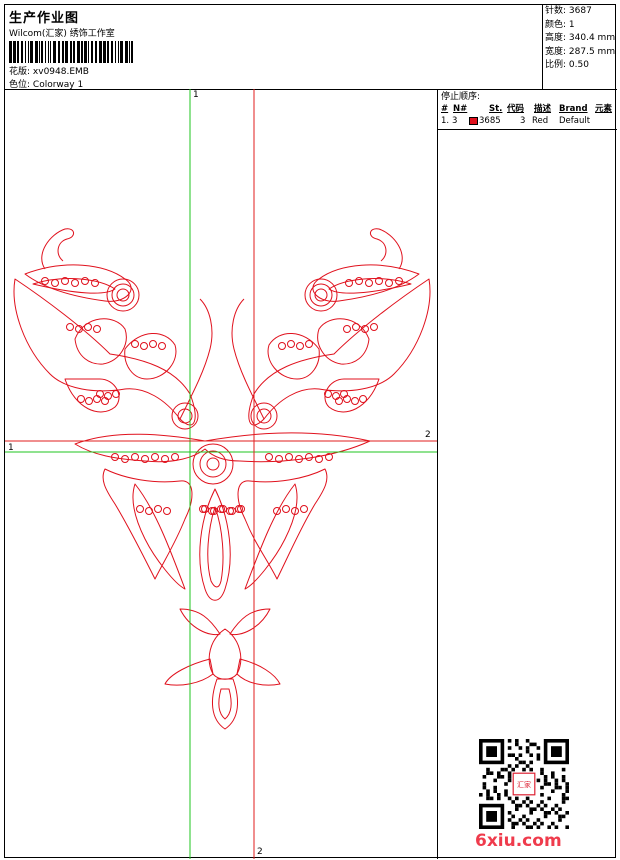  What do you see at coordinates (250, 622) in the screenshot?
I see `bottom-flower-right` at bounding box center [250, 622].